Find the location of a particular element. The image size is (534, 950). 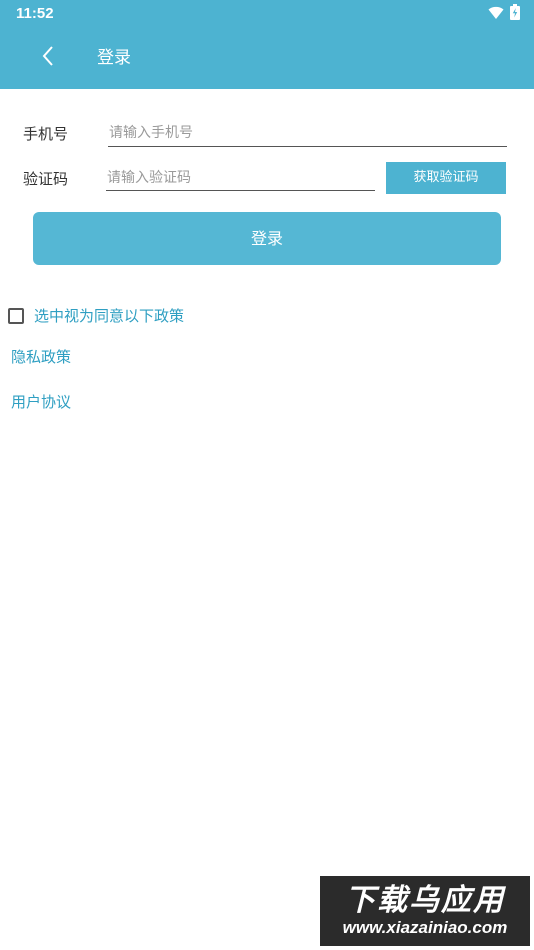

code-input is located at coordinates (240, 178).